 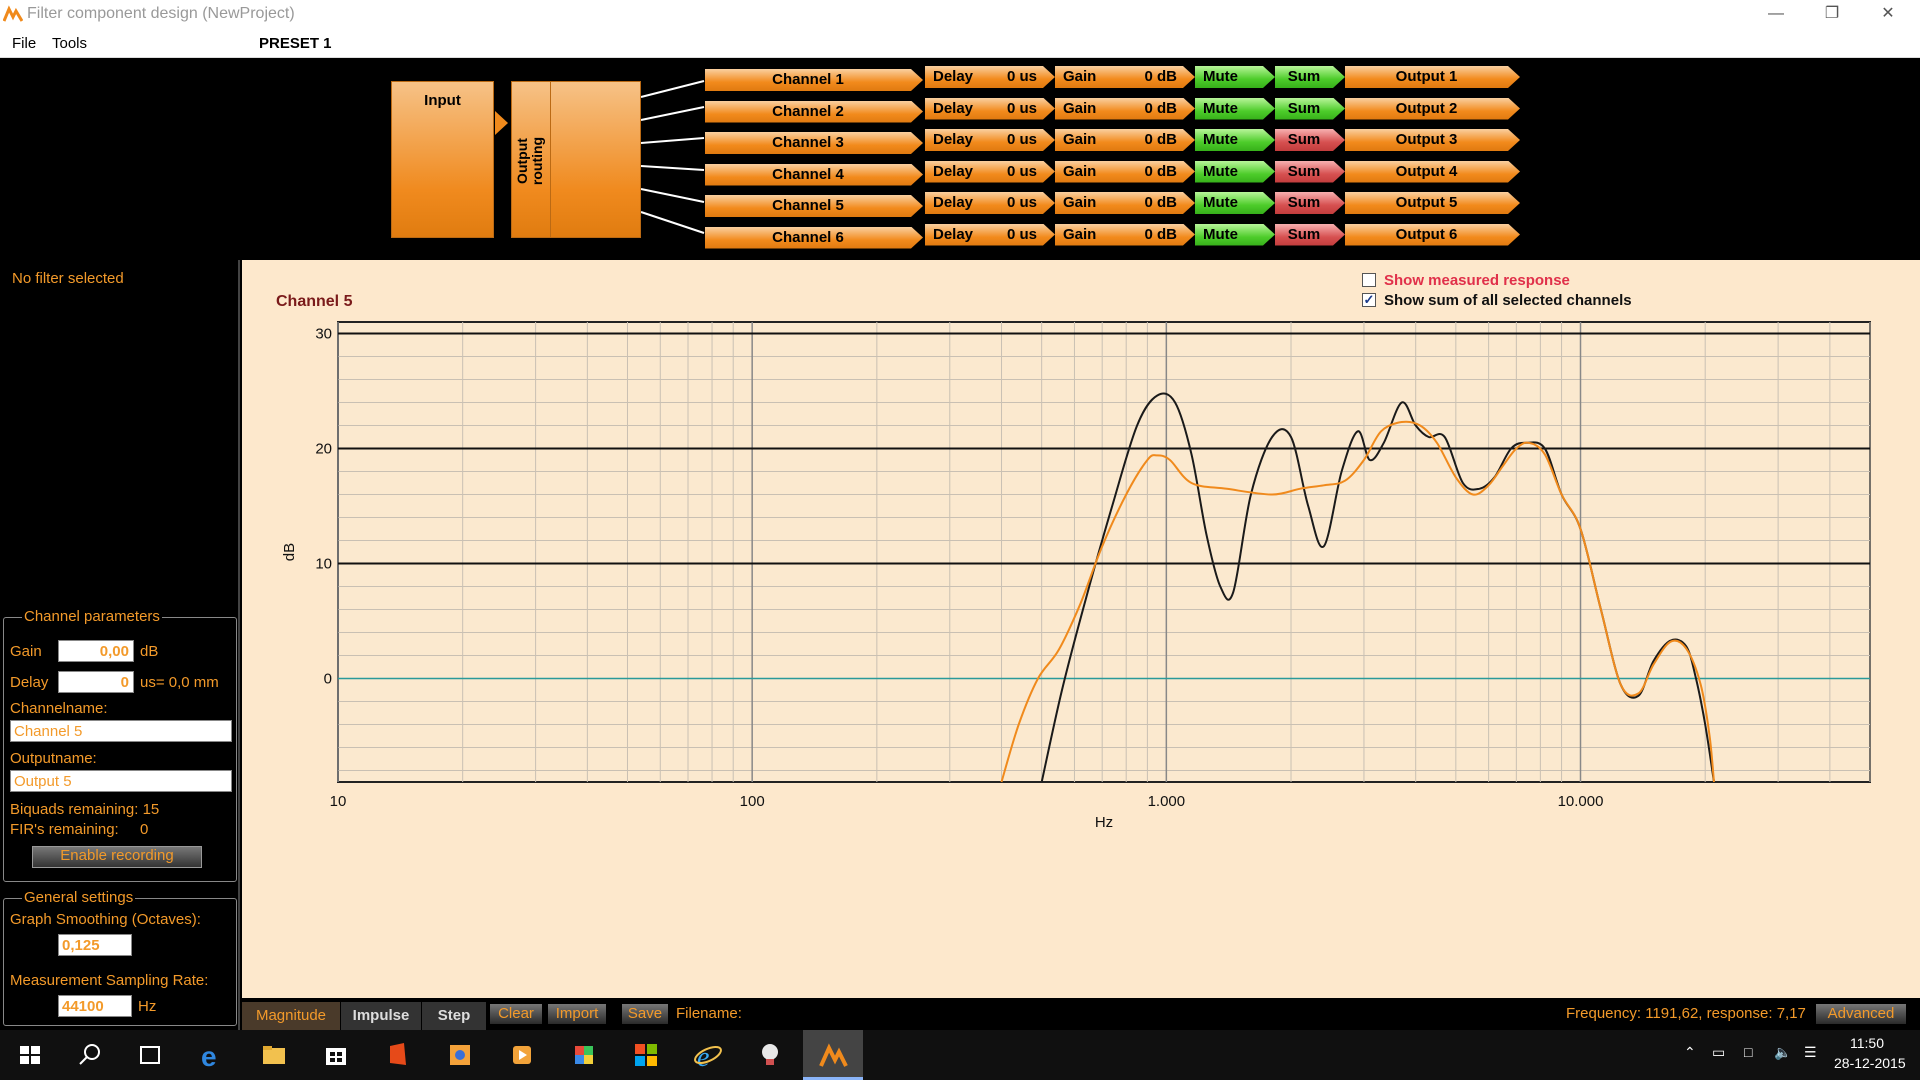 What do you see at coordinates (95, 945) in the screenshot?
I see `smoothing-input: 0,125` at bounding box center [95, 945].